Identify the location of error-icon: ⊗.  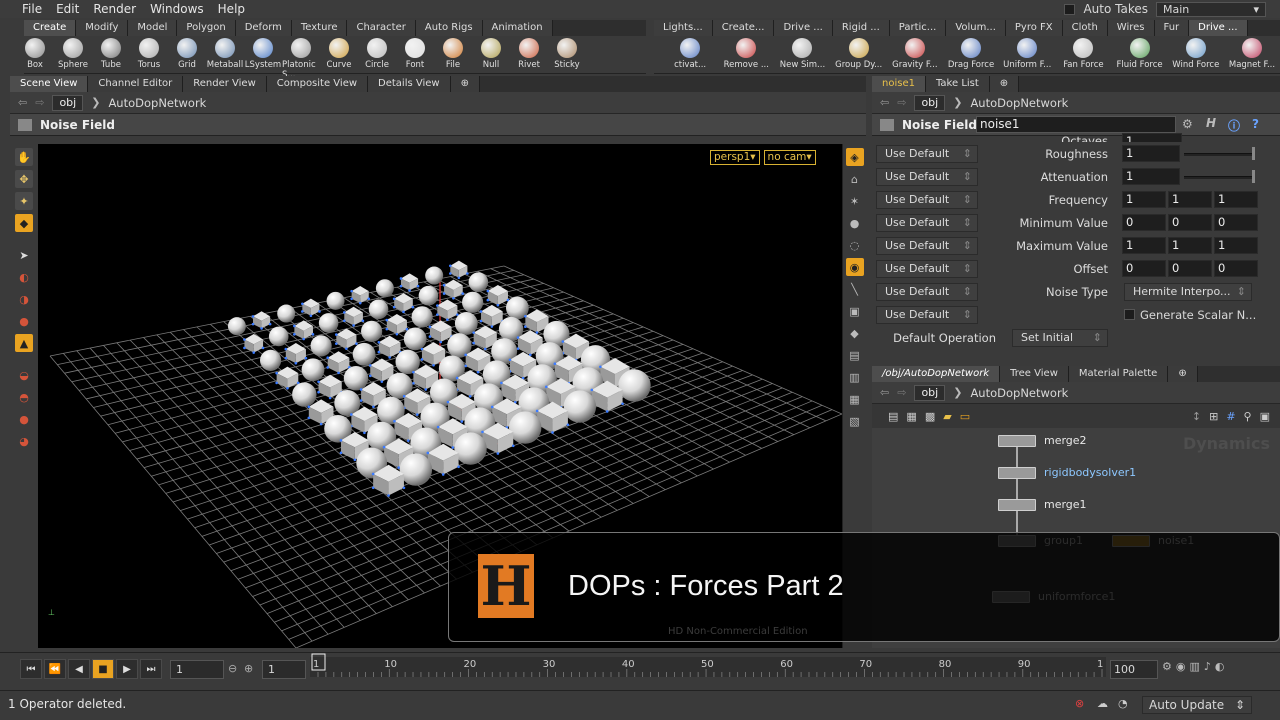
(1079, 703).